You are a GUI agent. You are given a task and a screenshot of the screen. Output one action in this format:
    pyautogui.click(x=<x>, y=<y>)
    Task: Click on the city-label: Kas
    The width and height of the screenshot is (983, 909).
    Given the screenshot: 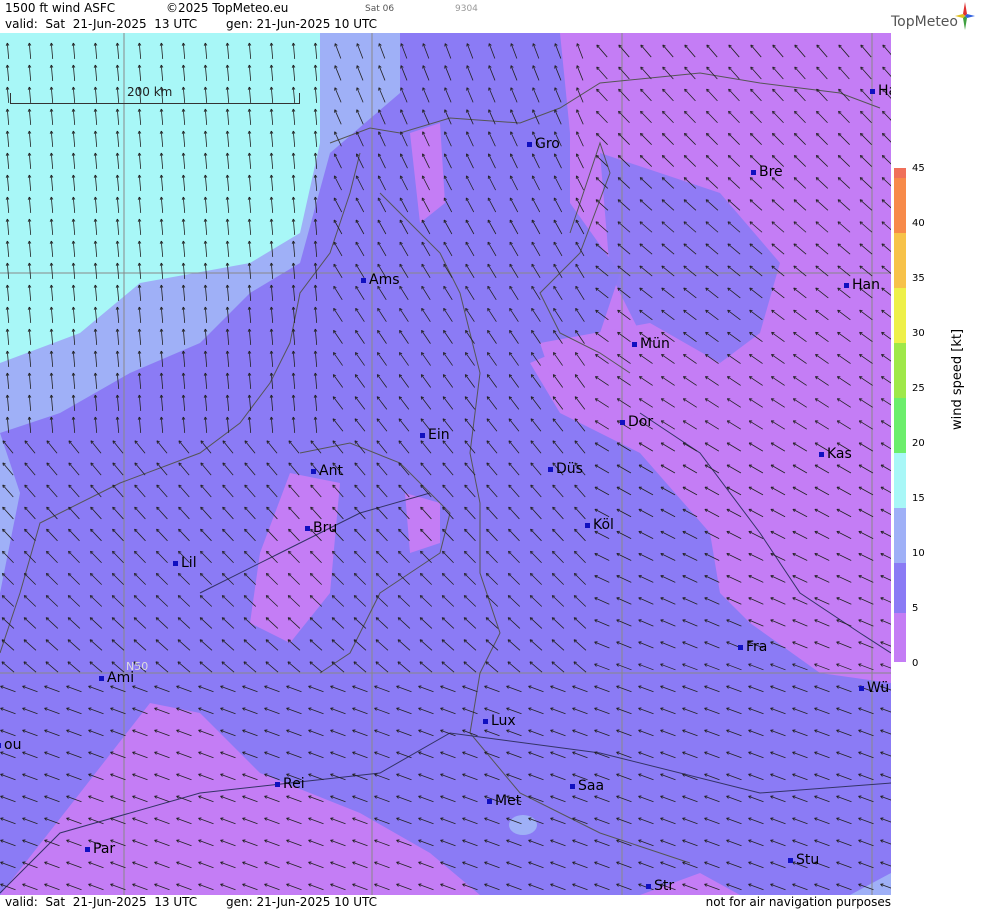 What is the action you would take?
    pyautogui.click(x=835, y=454)
    